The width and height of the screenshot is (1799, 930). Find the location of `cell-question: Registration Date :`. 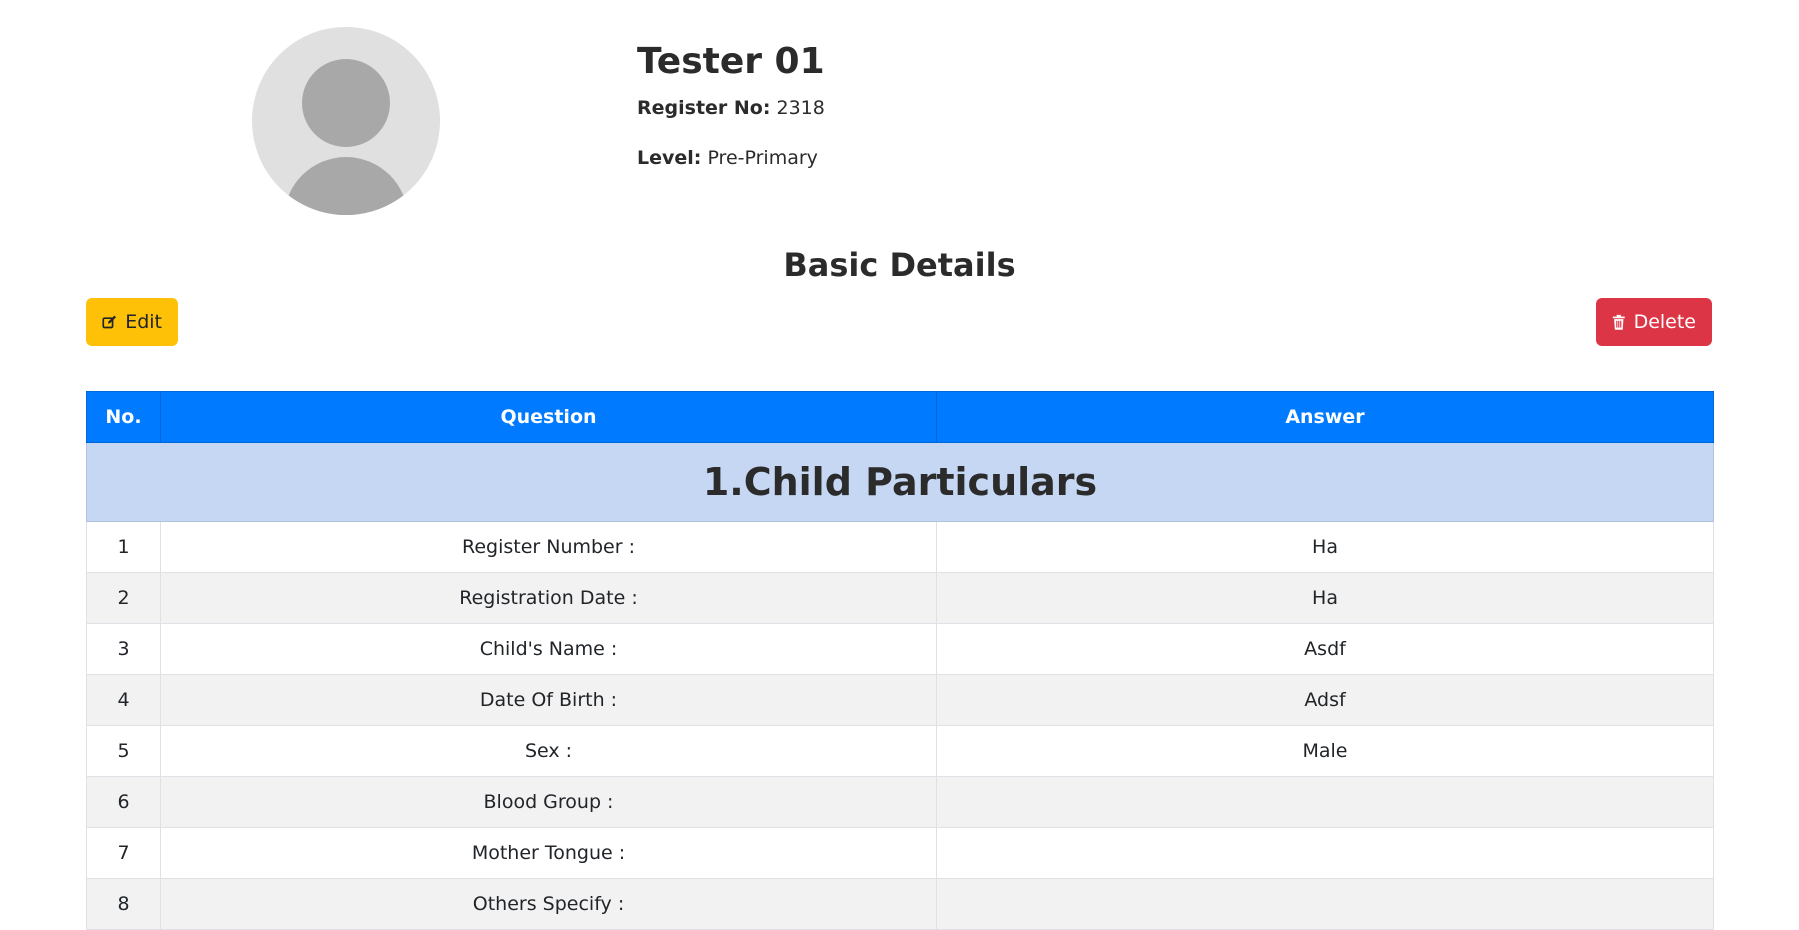

cell-question: Registration Date : is located at coordinates (548, 598).